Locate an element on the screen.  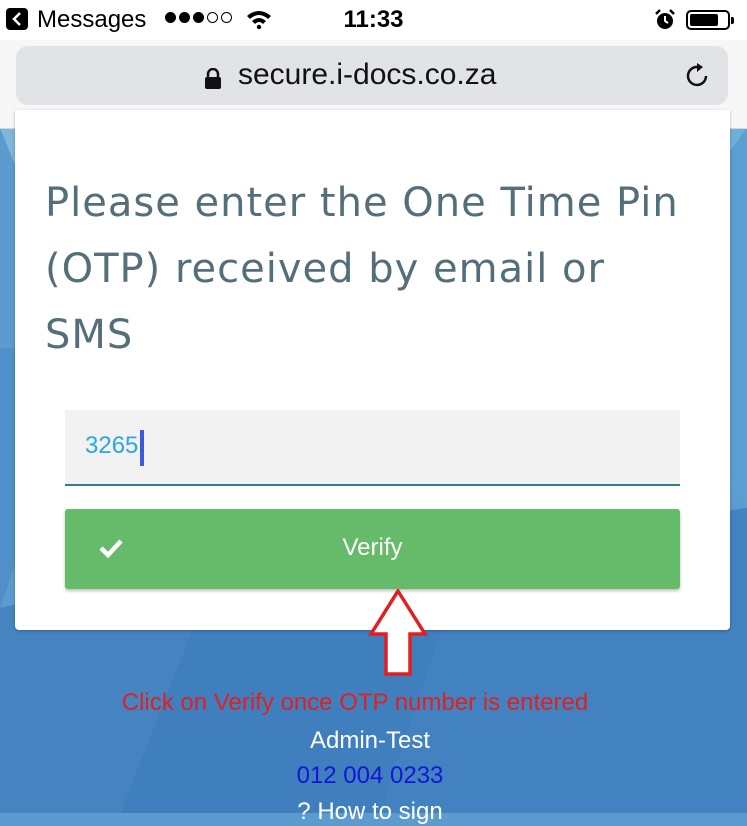
address-bar: secure.i-docs.co.za is located at coordinates (372, 75).